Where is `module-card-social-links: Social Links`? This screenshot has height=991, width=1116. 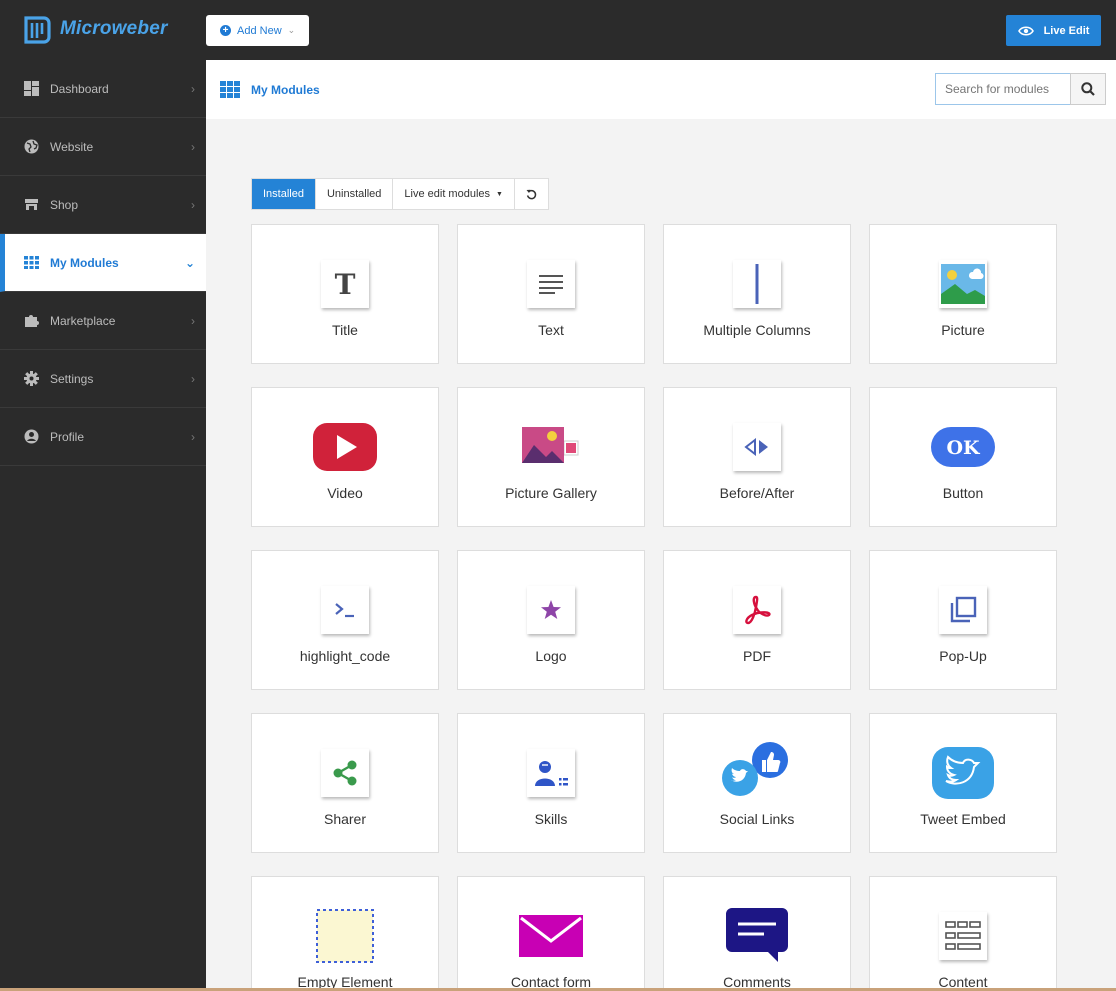 module-card-social-links: Social Links is located at coordinates (757, 783).